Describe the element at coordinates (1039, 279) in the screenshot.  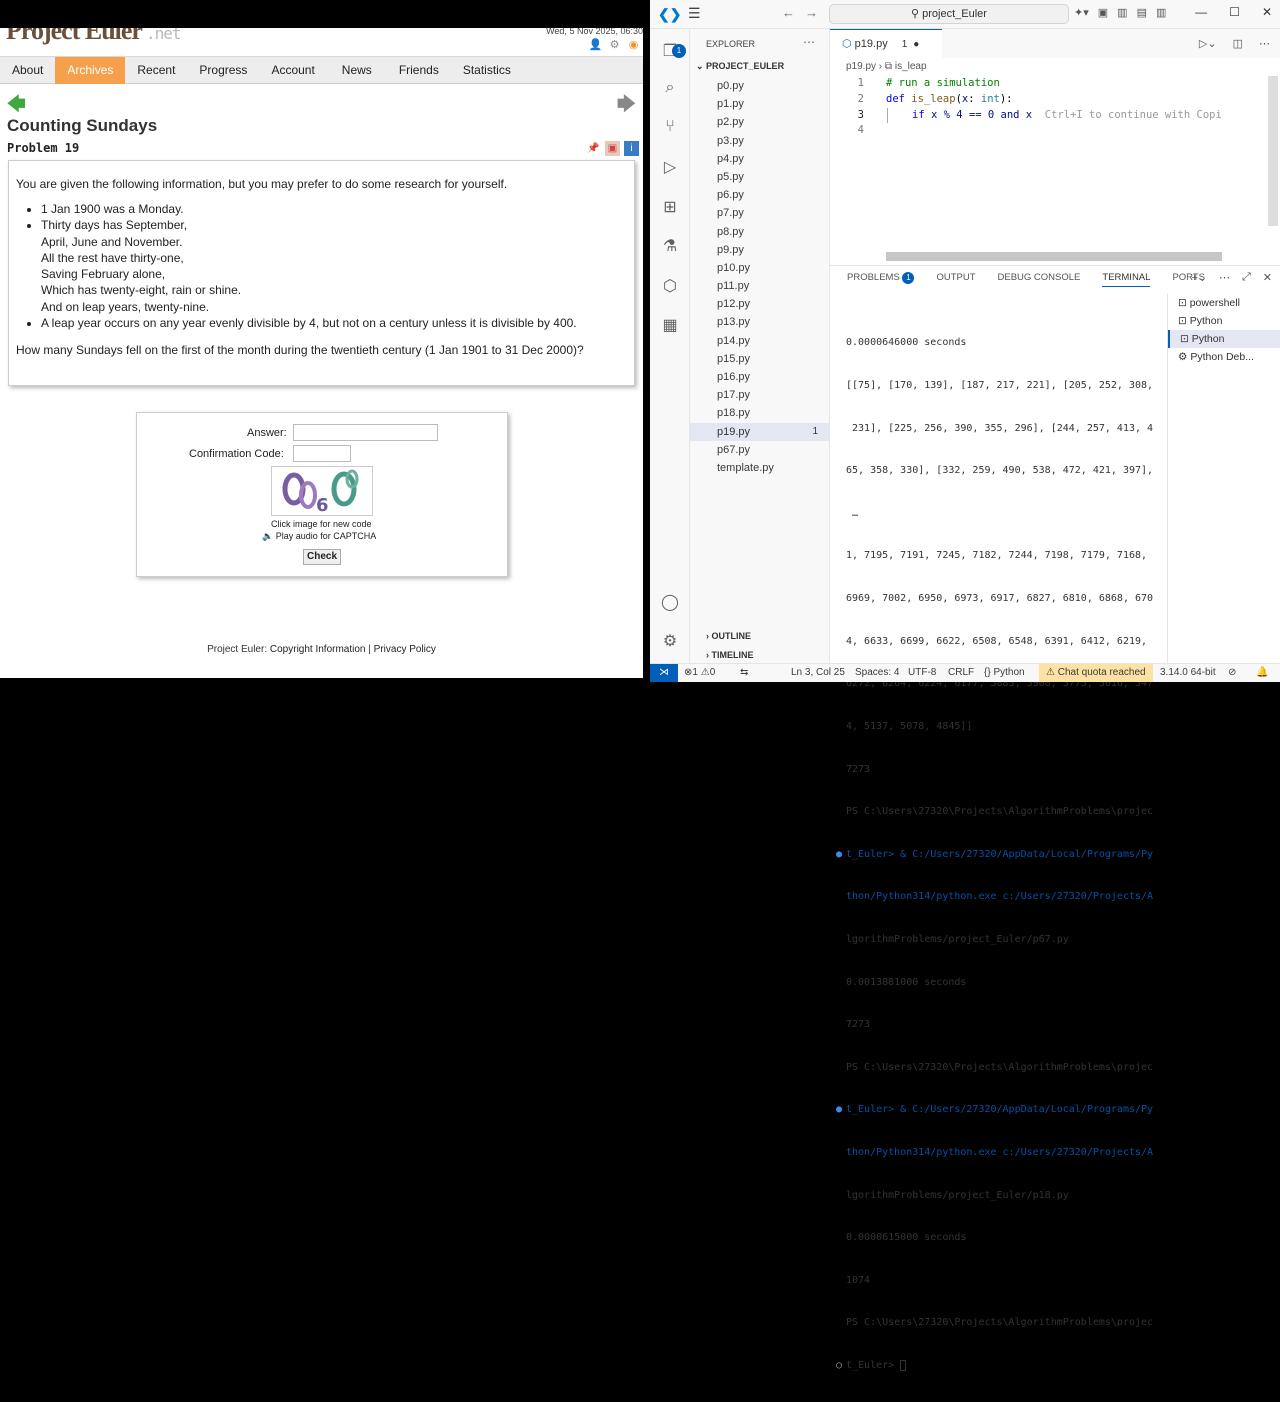
I see `tab-debug-console: DEBUG CONSOLE` at that location.